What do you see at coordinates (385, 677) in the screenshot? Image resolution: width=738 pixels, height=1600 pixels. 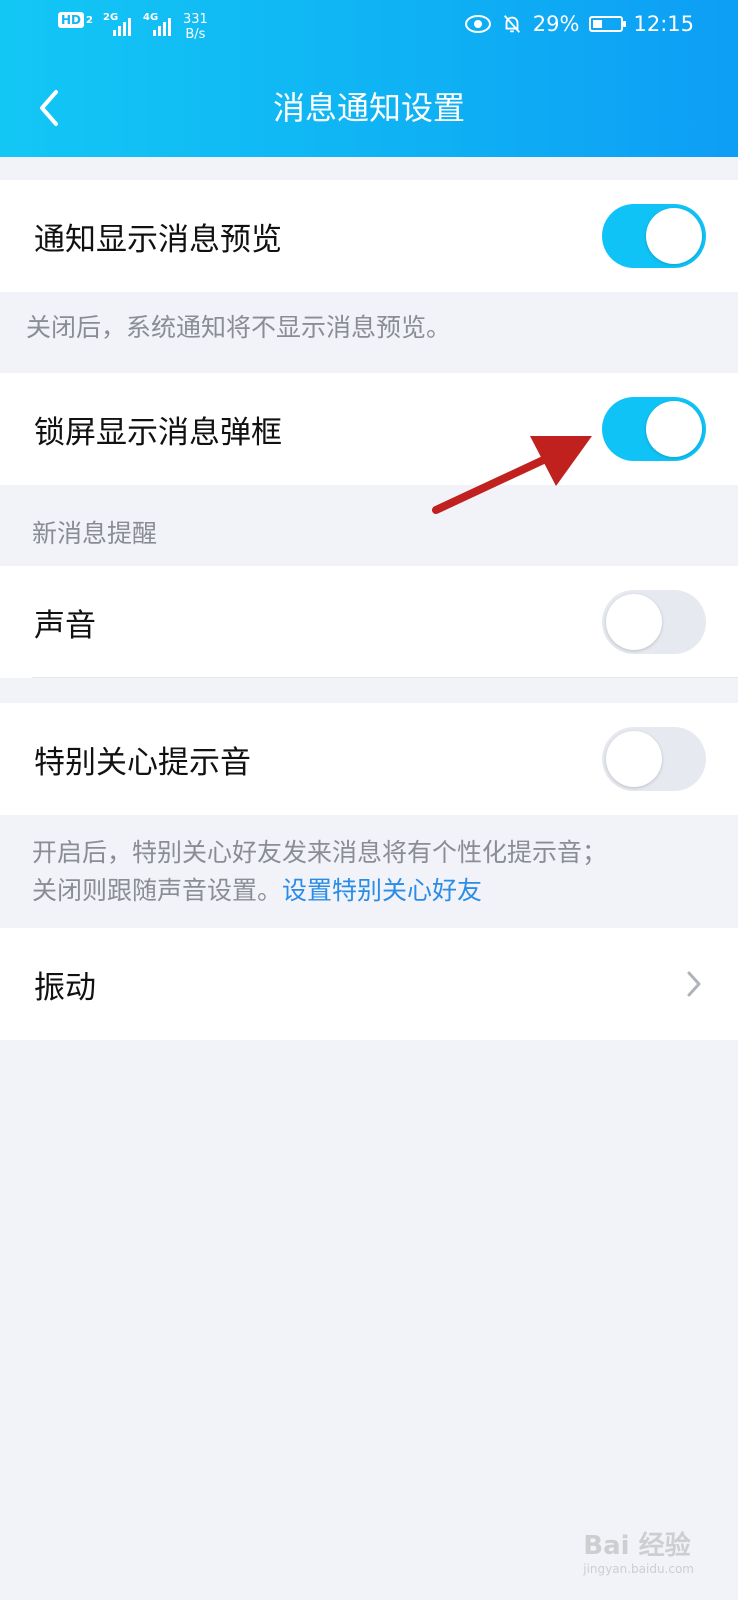 I see `divider` at bounding box center [385, 677].